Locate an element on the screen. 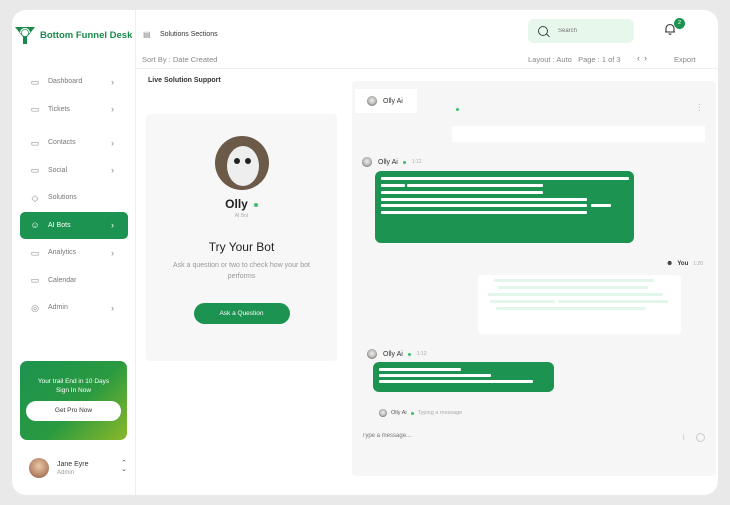  sidebar-item-analytics: ▭ Analytics › is located at coordinates (74, 252).